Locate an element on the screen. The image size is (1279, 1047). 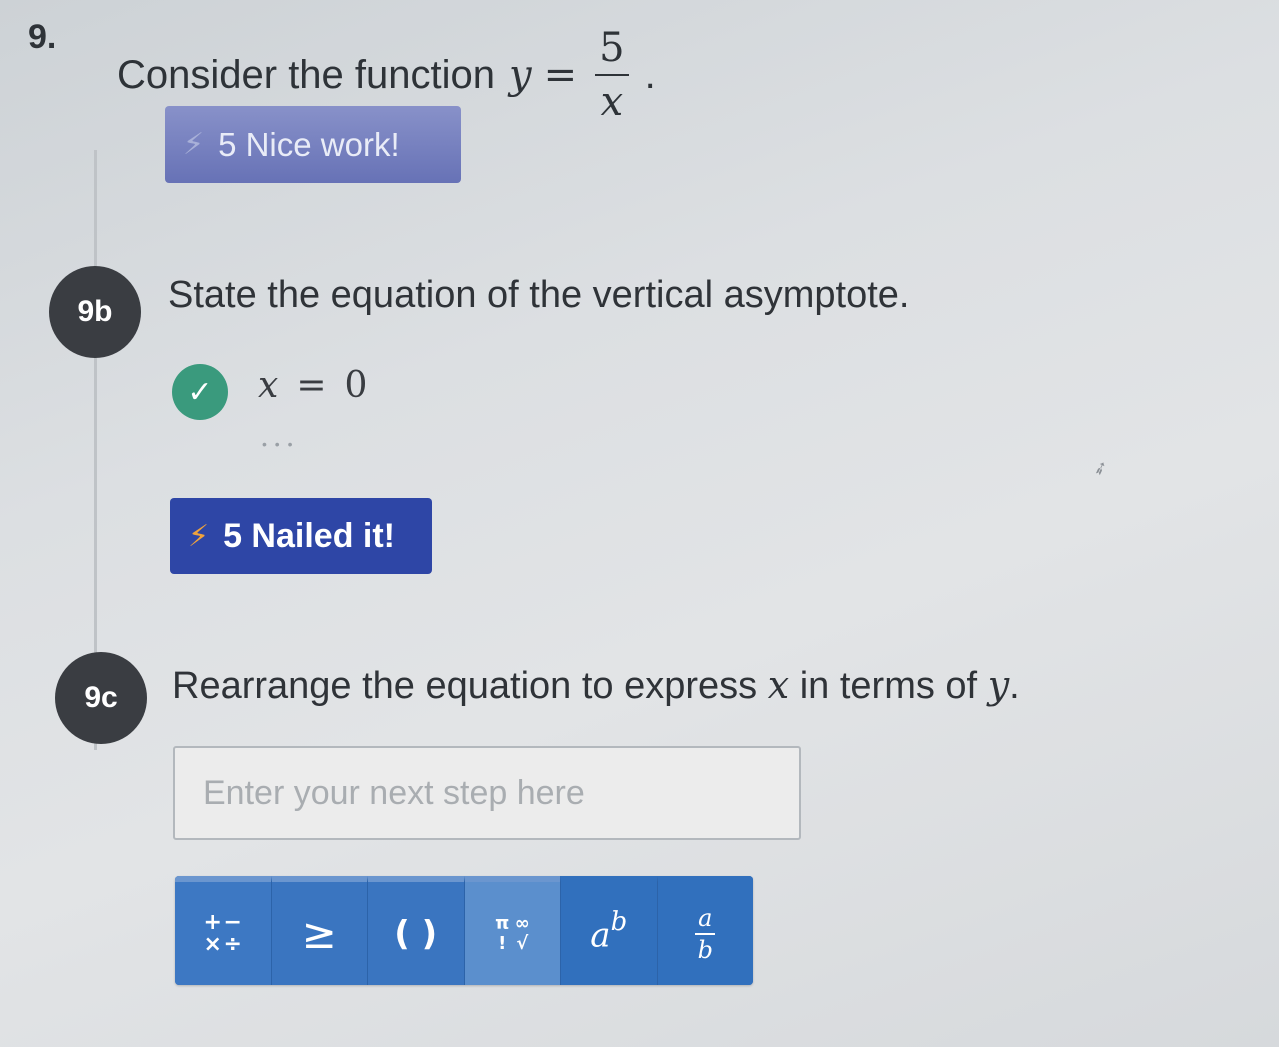
fraction-button: a b is located at coordinates (704, 930).